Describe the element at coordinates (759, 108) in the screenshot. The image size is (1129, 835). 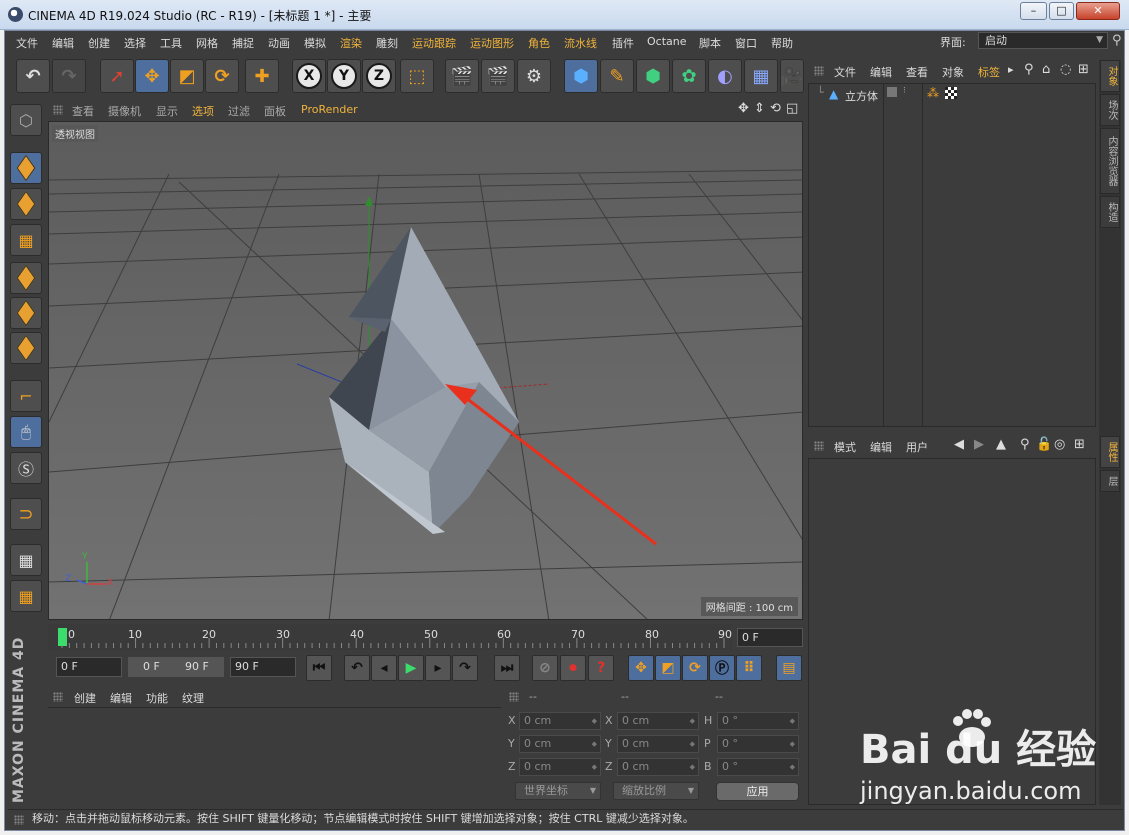
I see `zoom-view-icon: ⇕` at that location.